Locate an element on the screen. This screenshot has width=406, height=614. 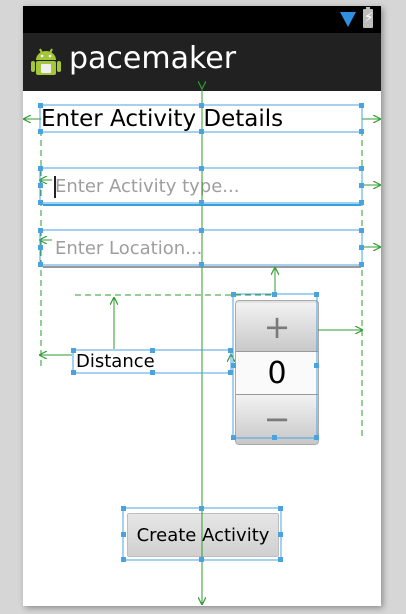
wifi-icon is located at coordinates (348, 19).